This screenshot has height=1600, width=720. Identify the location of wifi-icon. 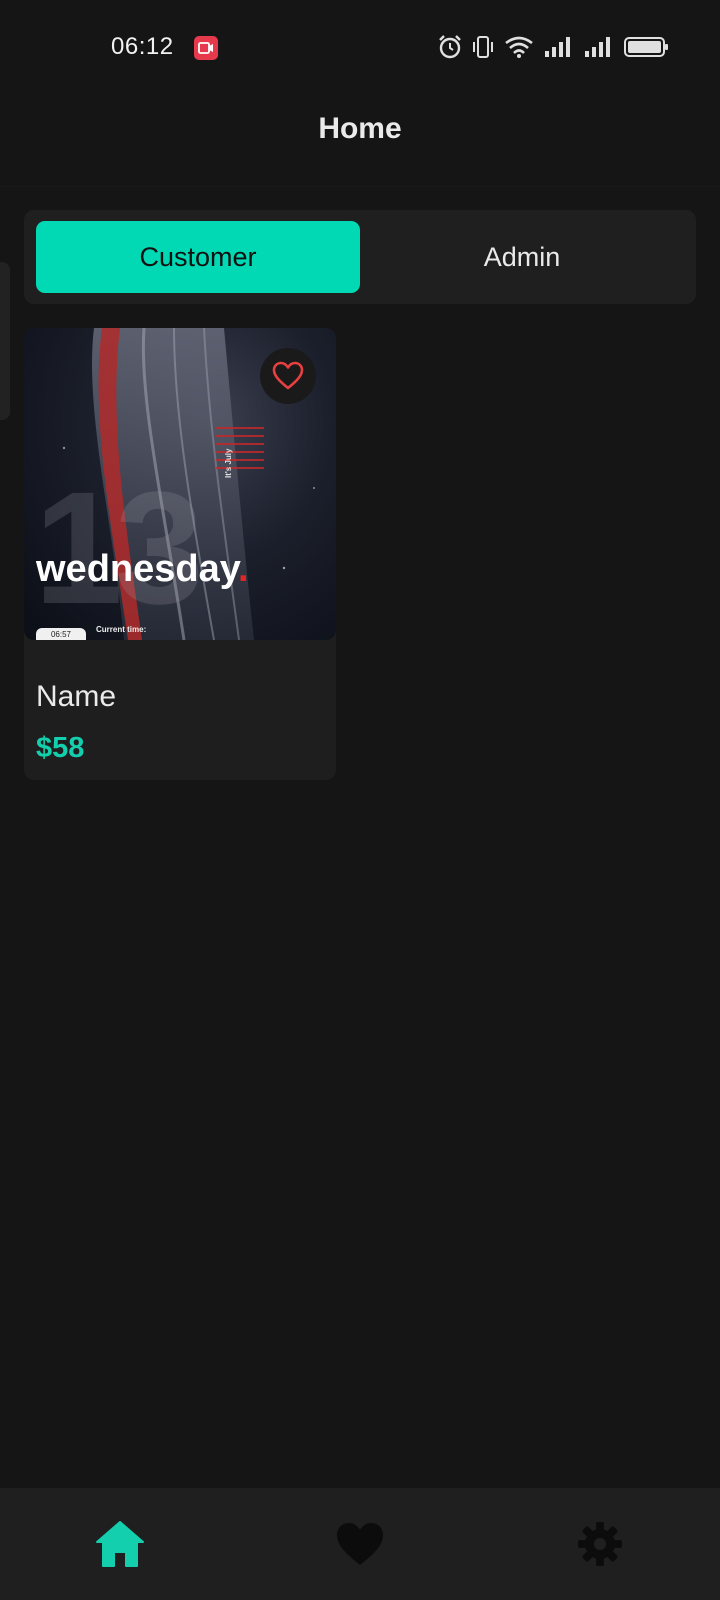
(519, 49).